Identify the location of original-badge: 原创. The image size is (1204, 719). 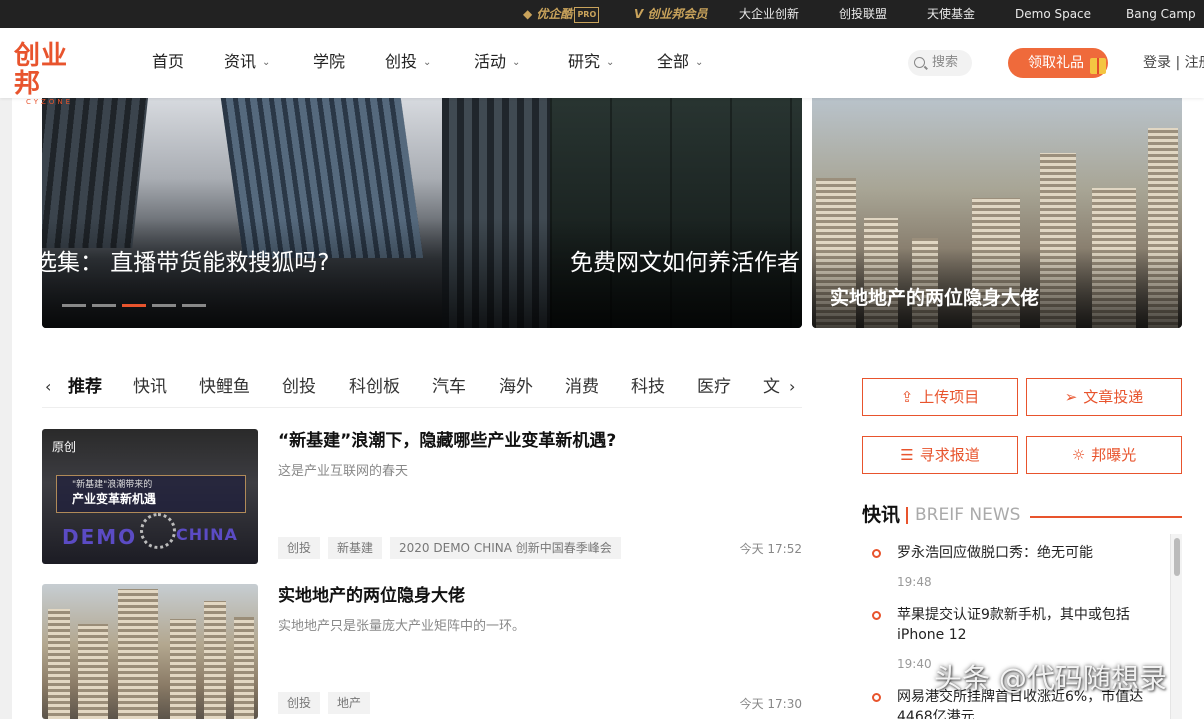
(64, 447).